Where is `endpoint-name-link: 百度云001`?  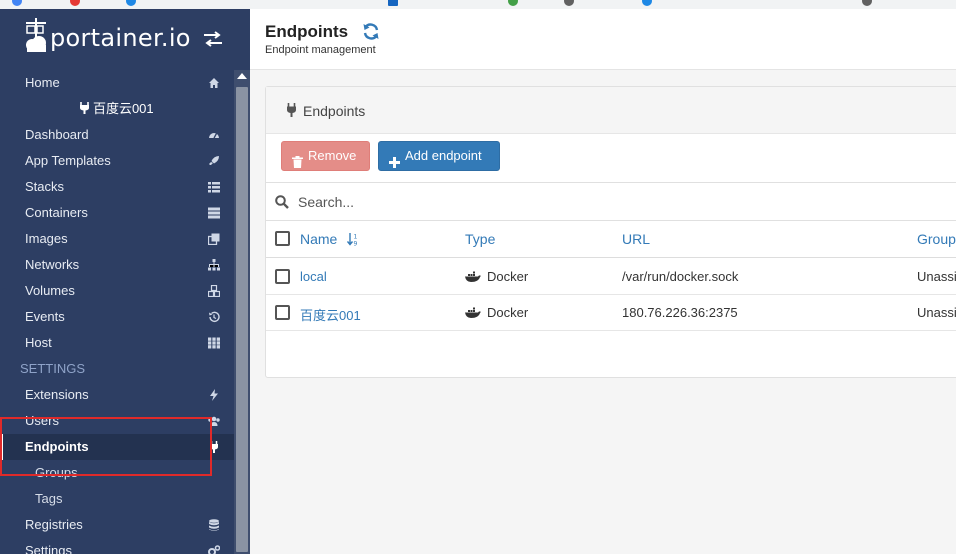 endpoint-name-link: 百度云001 is located at coordinates (330, 314).